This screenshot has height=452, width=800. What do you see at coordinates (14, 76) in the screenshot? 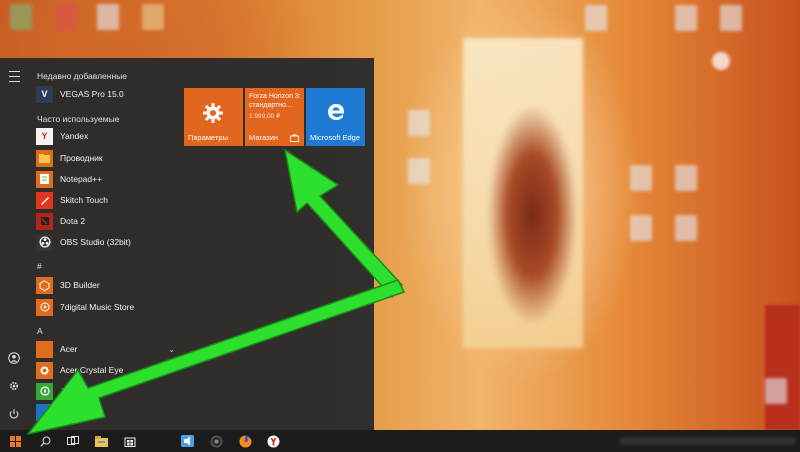
I see `hamburger-icon` at bounding box center [14, 76].